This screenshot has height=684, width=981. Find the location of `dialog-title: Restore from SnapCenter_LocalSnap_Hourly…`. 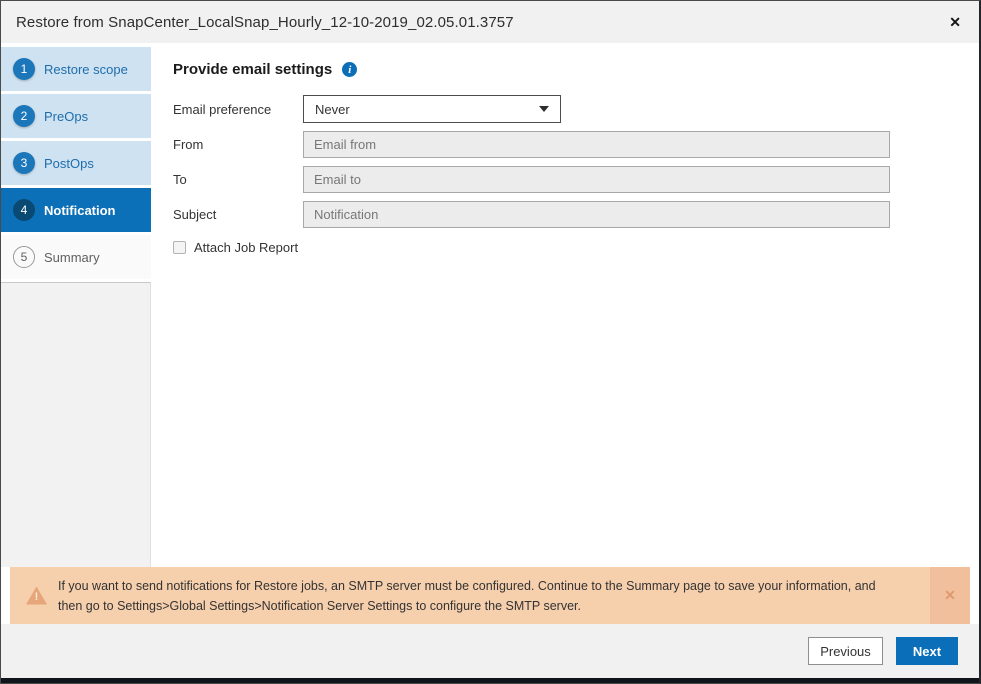

dialog-title: Restore from SnapCenter_LocalSnap_Hourly… is located at coordinates (265, 22).